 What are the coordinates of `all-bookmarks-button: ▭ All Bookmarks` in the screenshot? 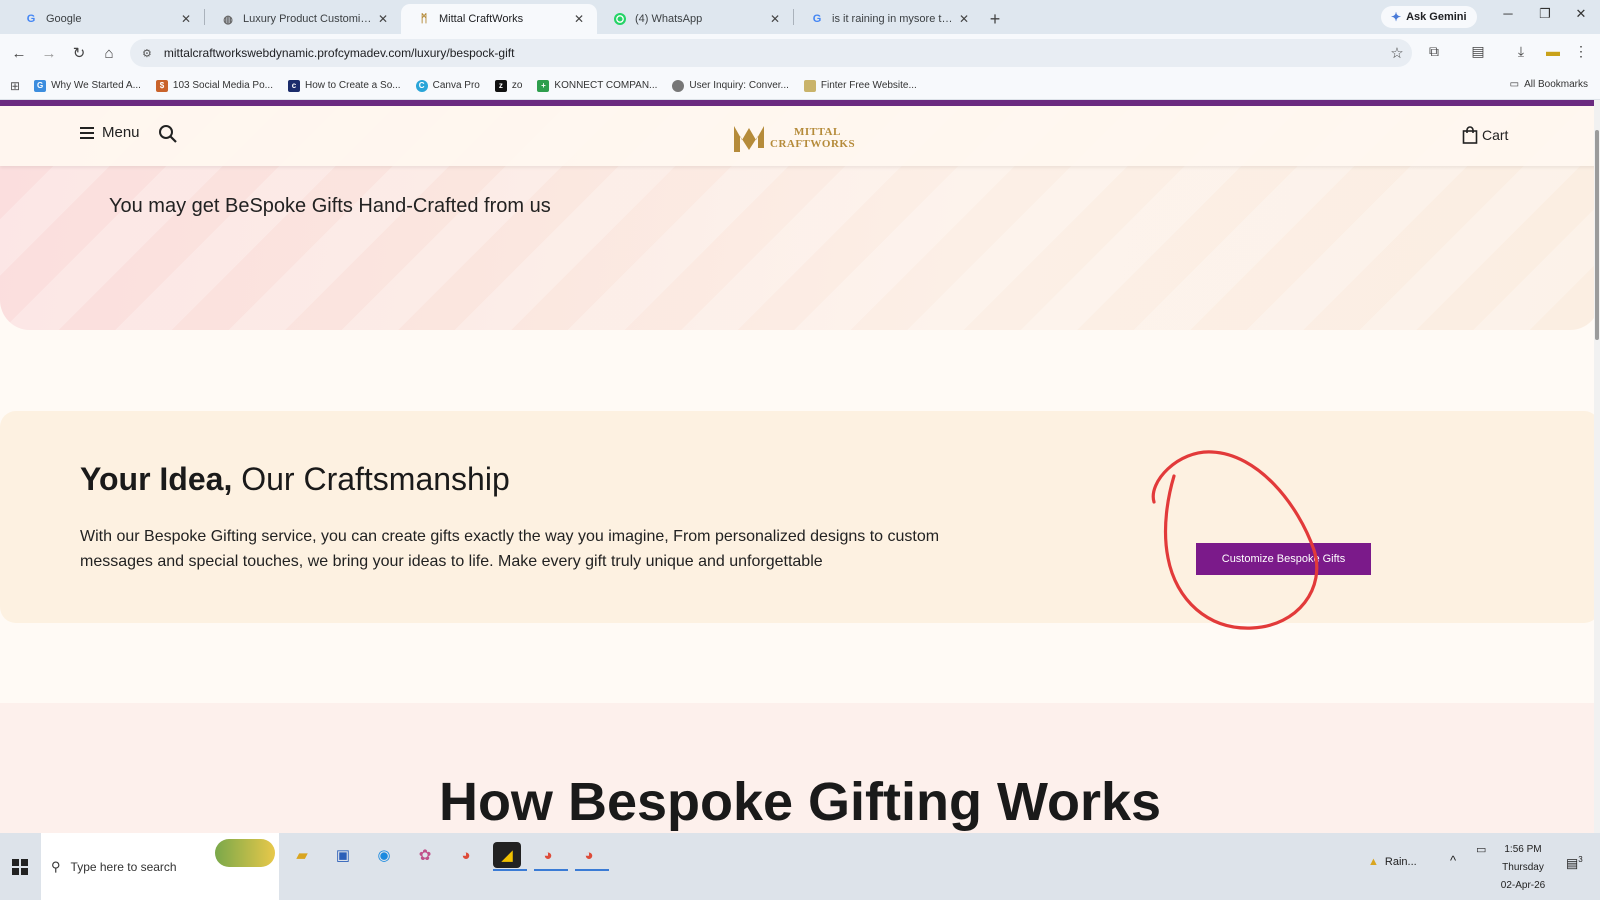 It's located at (1549, 84).